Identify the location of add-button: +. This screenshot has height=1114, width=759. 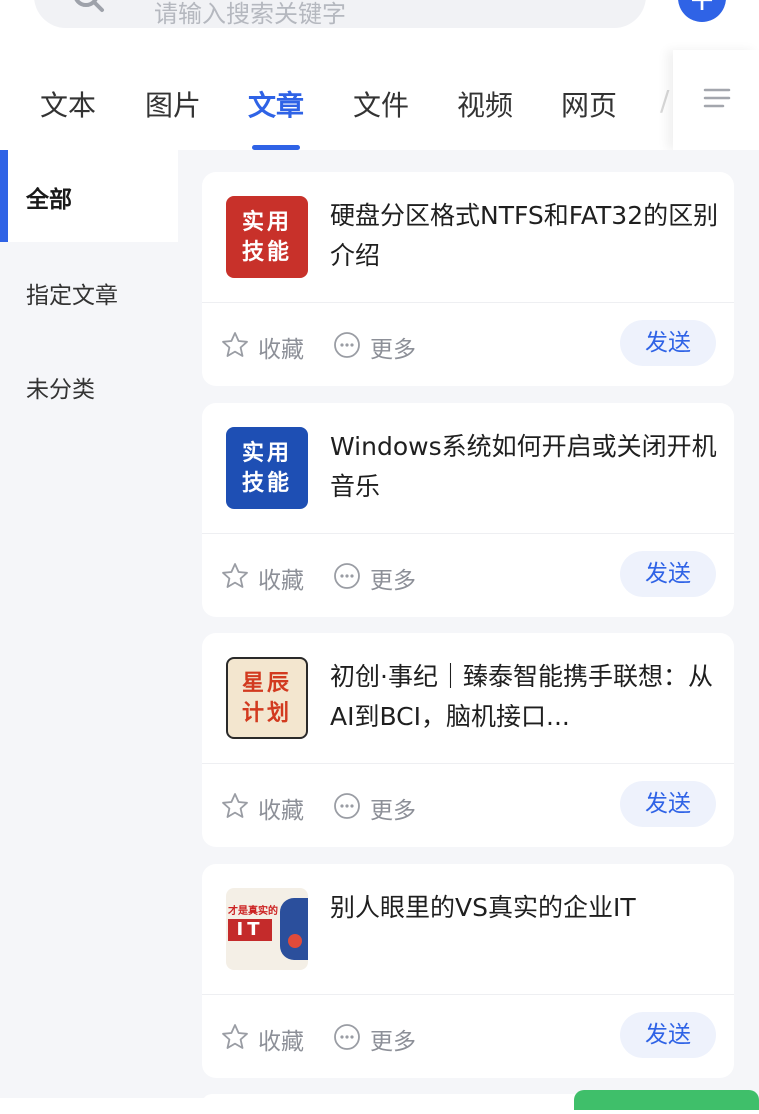
(702, 11).